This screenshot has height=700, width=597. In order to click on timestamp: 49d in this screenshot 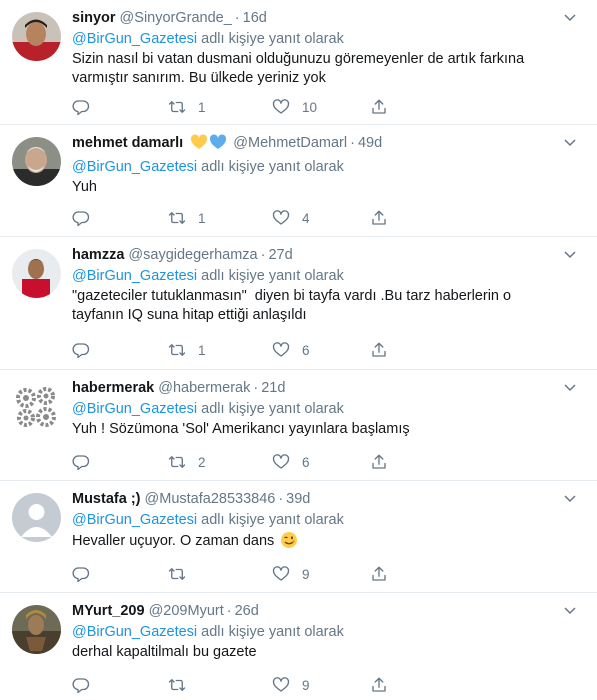, I will do `click(370, 143)`.